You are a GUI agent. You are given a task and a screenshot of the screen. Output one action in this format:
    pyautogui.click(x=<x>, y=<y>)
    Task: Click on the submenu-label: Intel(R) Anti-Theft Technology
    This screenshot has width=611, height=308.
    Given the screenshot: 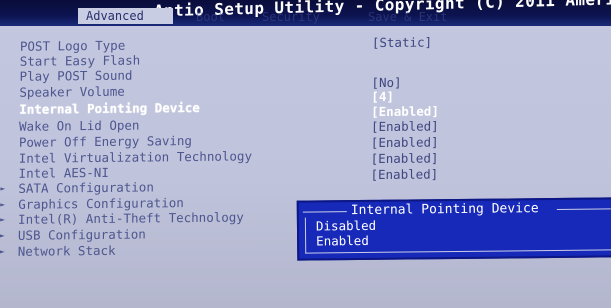 What is the action you would take?
    pyautogui.click(x=131, y=218)
    